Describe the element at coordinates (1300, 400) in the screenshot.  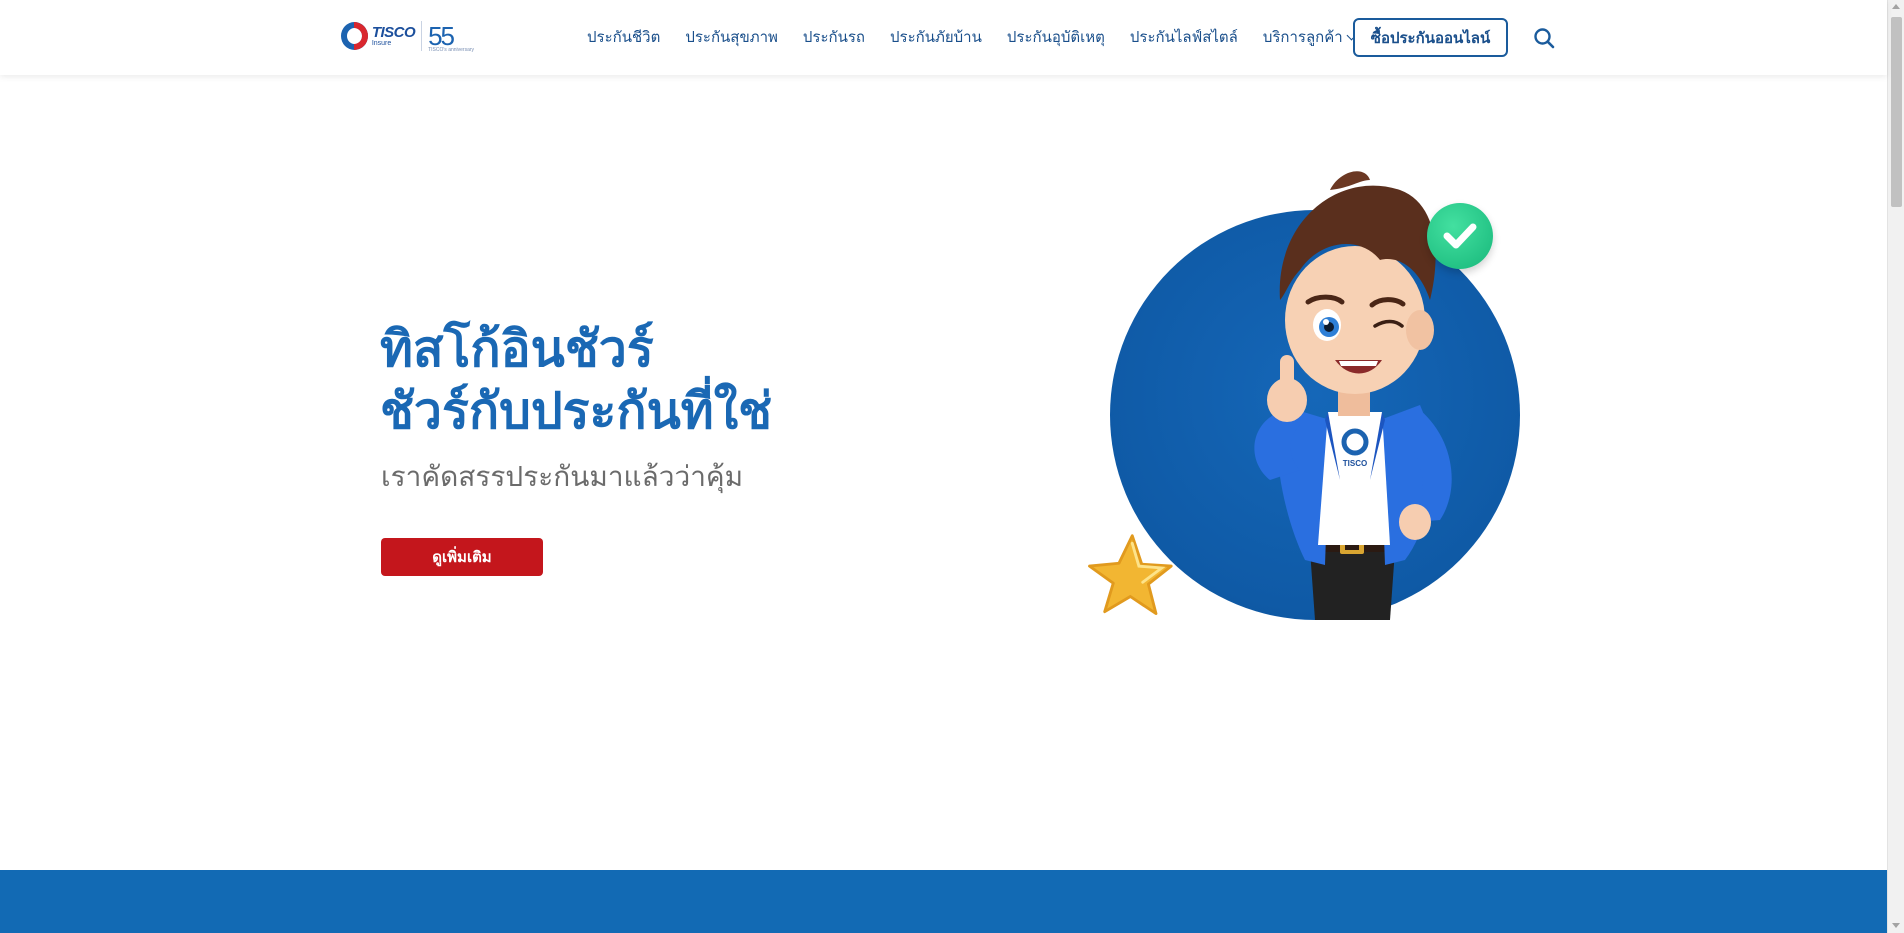
I see `hero-illustration: TISCO` at that location.